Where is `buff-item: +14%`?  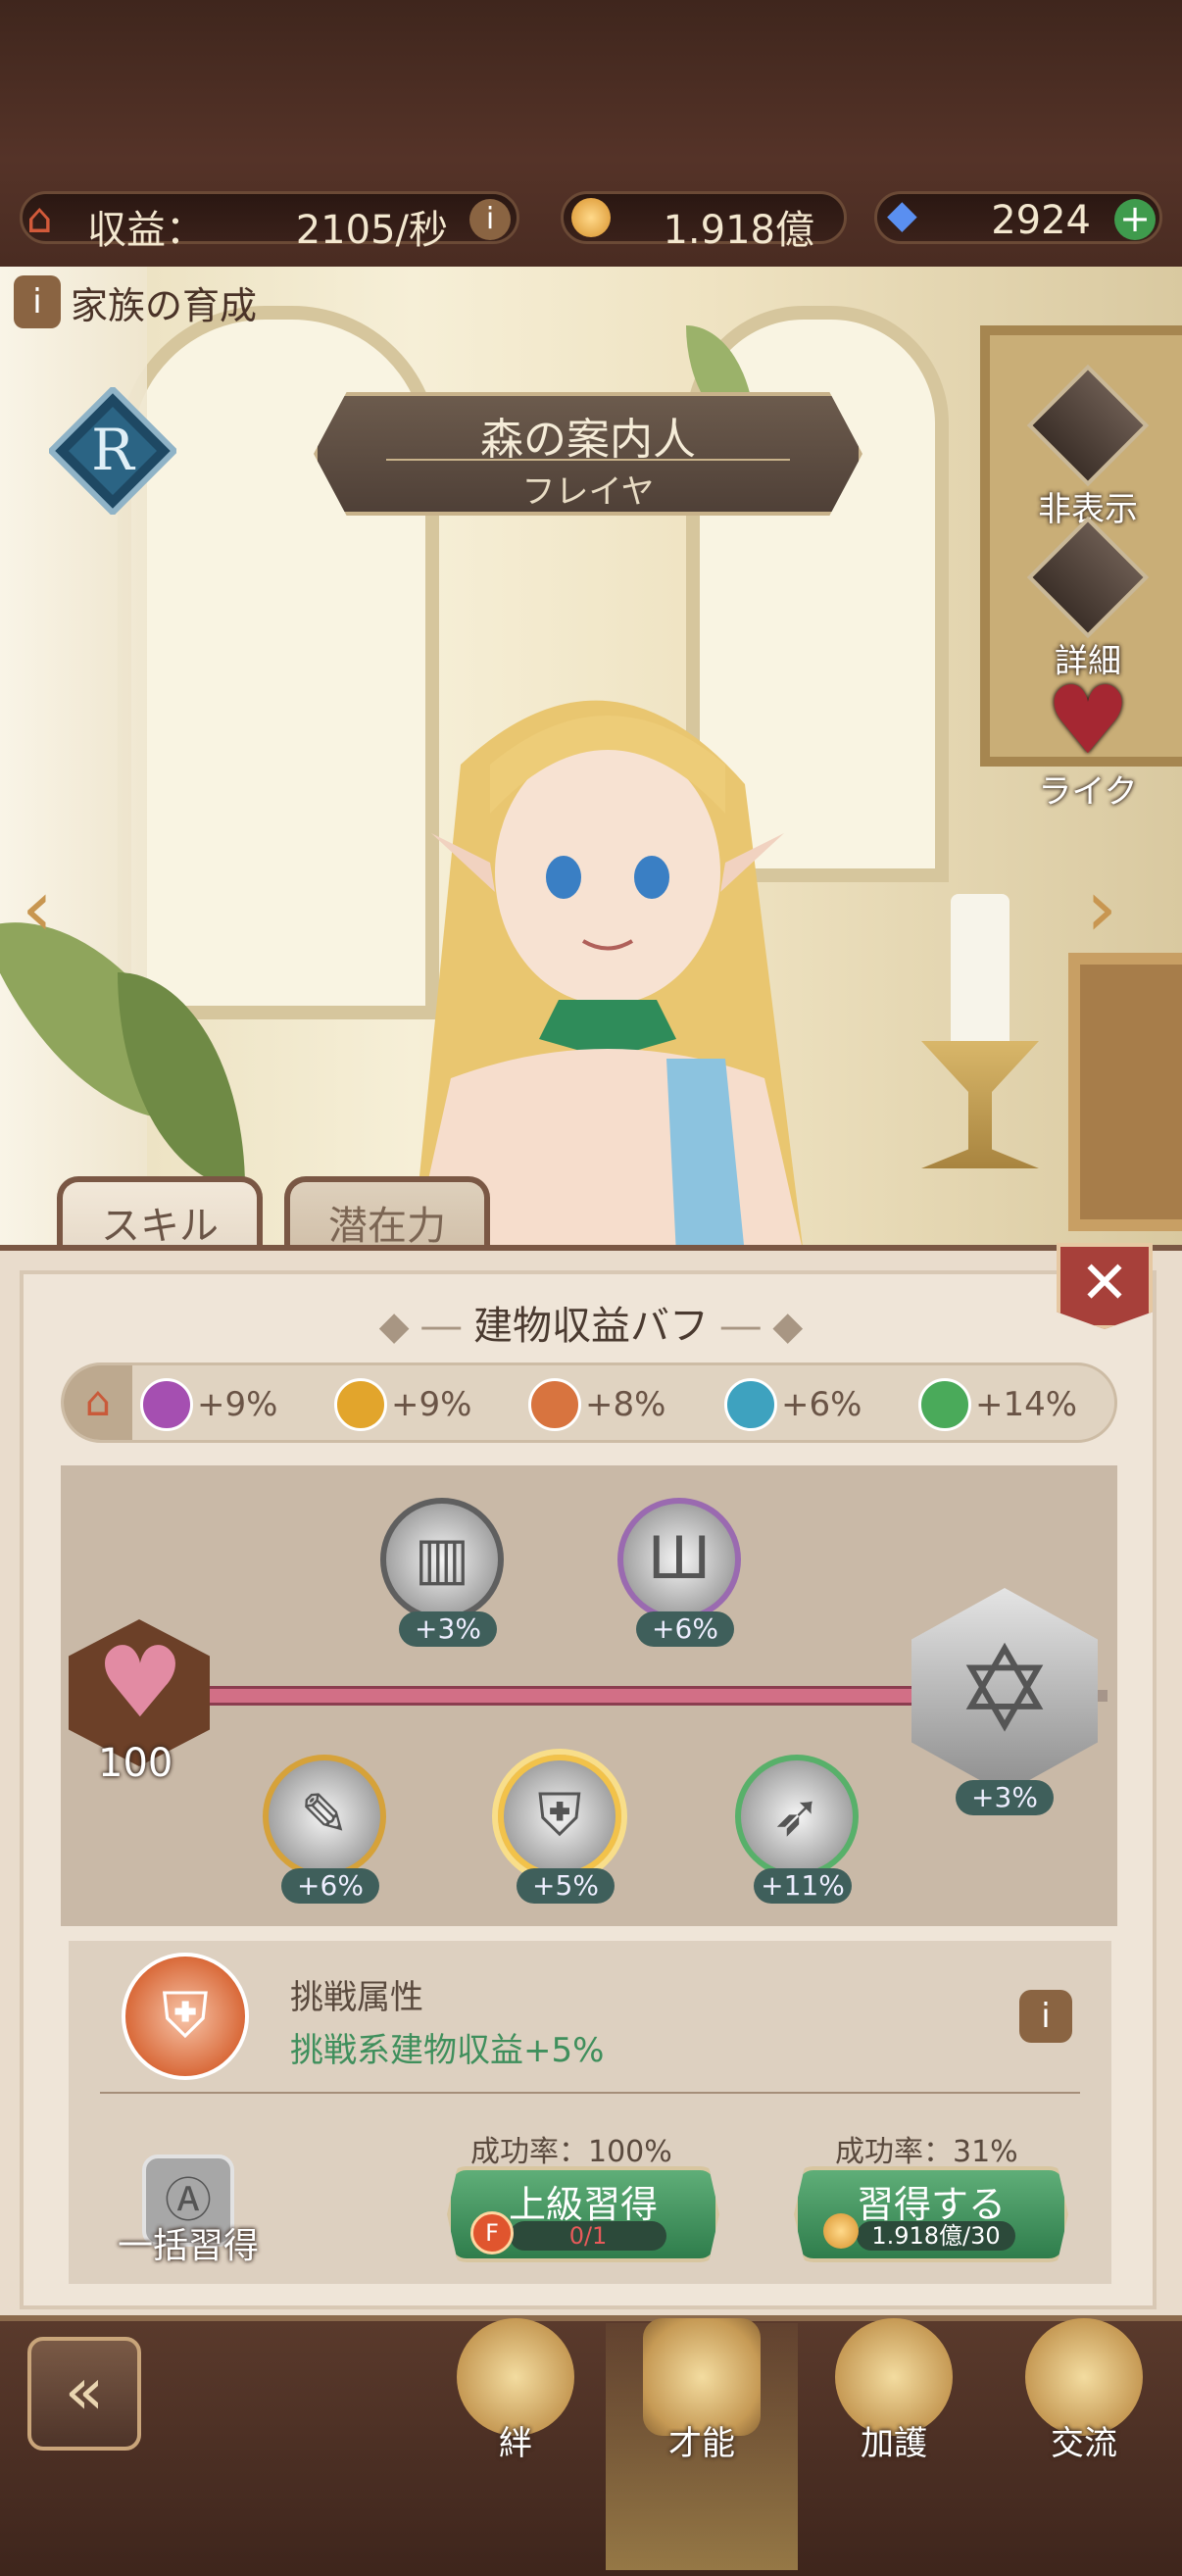 buff-item: +14% is located at coordinates (998, 1404).